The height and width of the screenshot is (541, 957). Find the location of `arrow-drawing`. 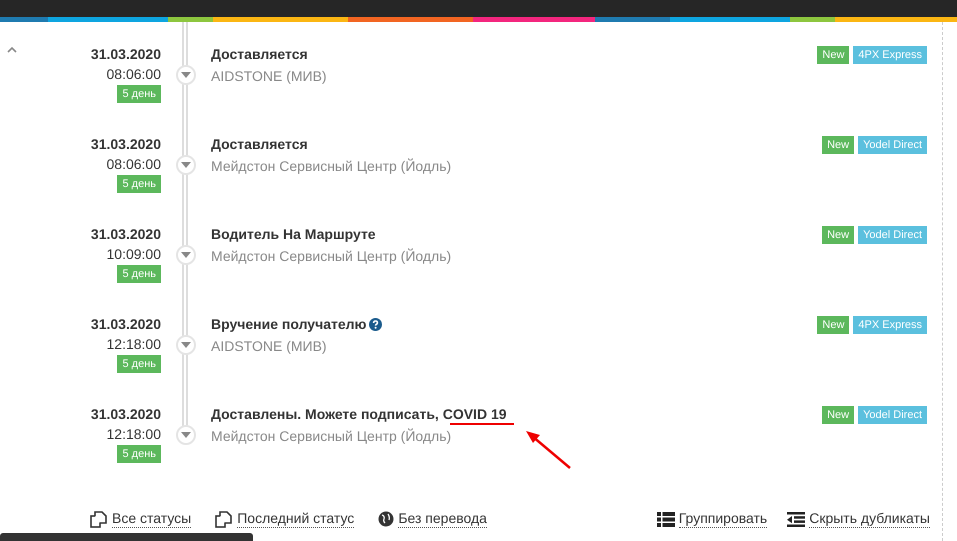

arrow-drawing is located at coordinates (548, 450).